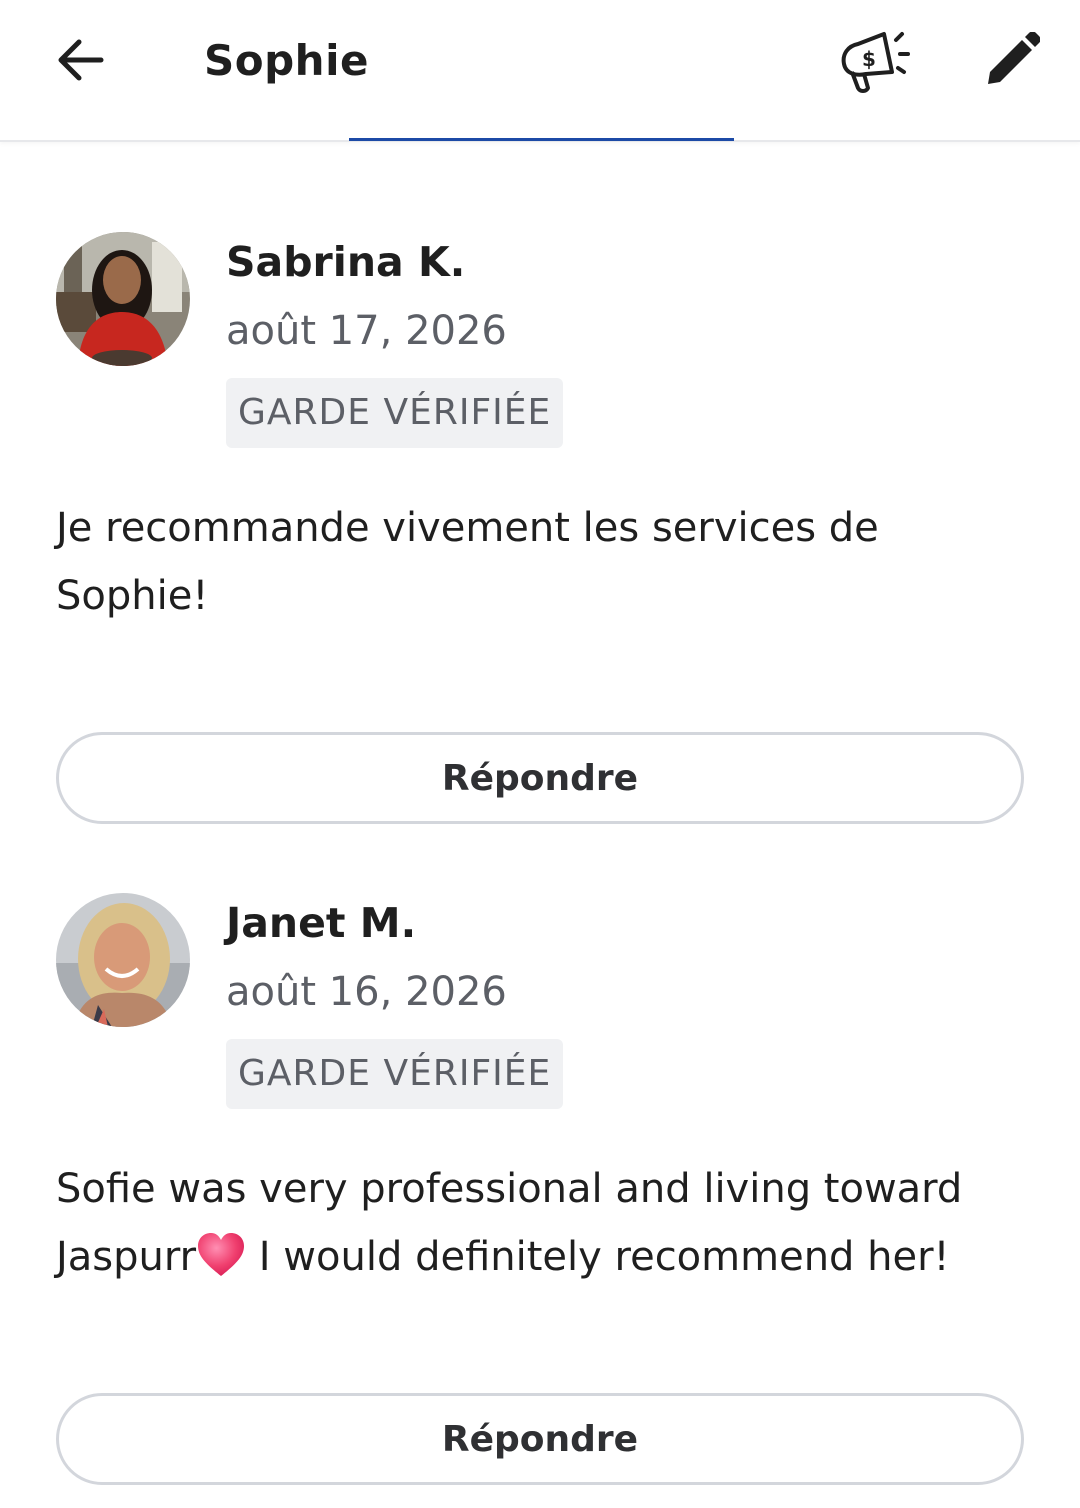  Describe the element at coordinates (366, 992) in the screenshot. I see `review-date: août 16, 2026` at that location.